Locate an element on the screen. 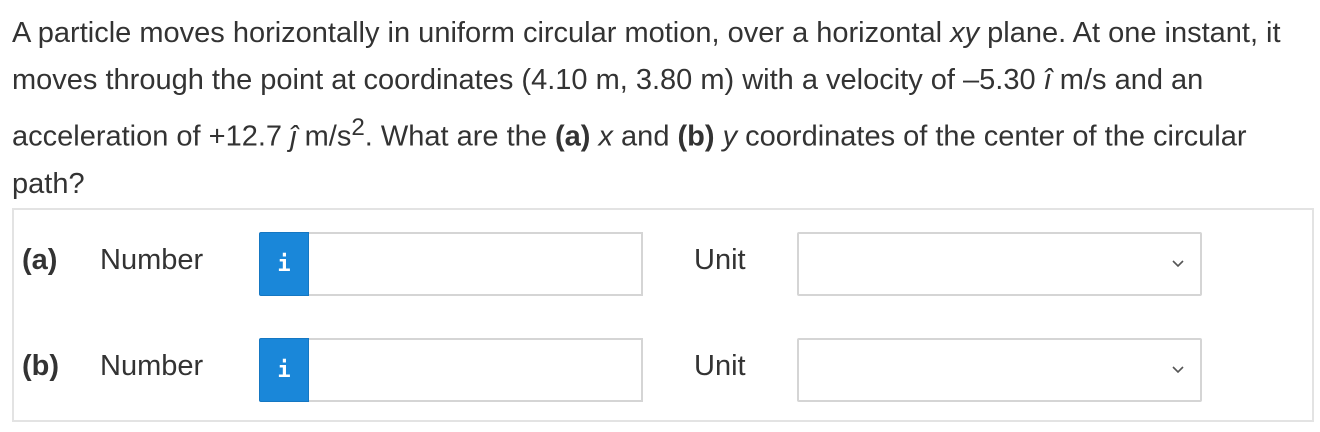  question-var-xy: xy is located at coordinates (965, 33).